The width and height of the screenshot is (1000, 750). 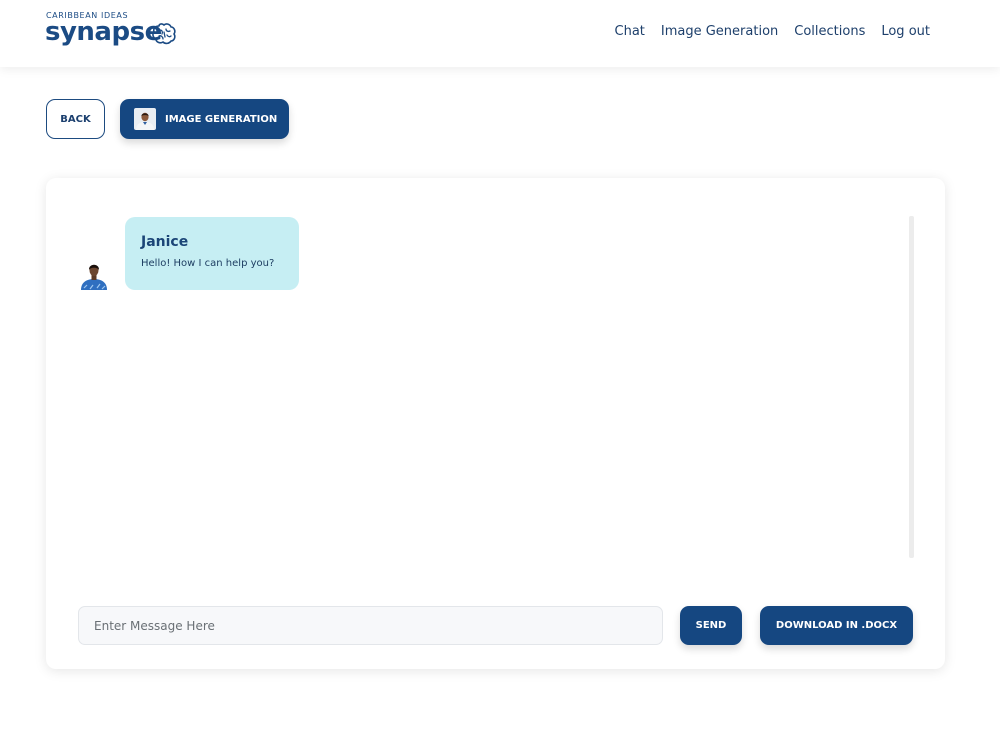 I want to click on image-generation-button: IMAGE GENERATION, so click(x=204, y=119).